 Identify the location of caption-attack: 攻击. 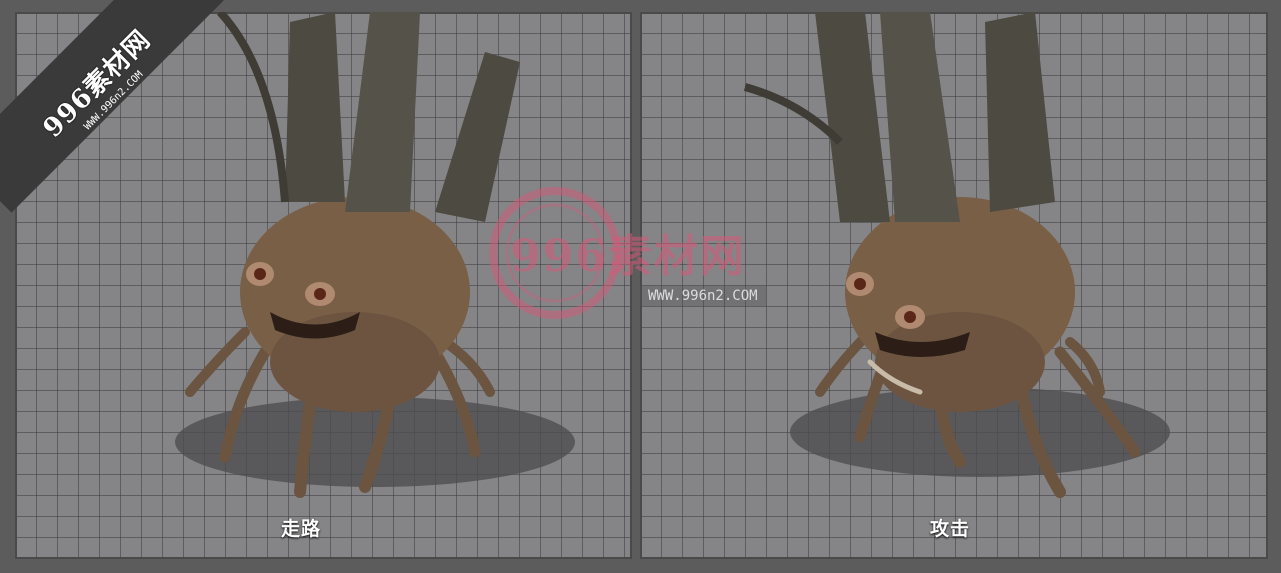
(950, 529).